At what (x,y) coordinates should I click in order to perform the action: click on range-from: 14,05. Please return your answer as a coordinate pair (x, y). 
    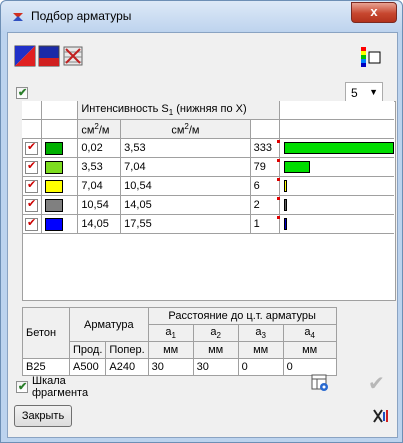
    Looking at the image, I should click on (99, 224).